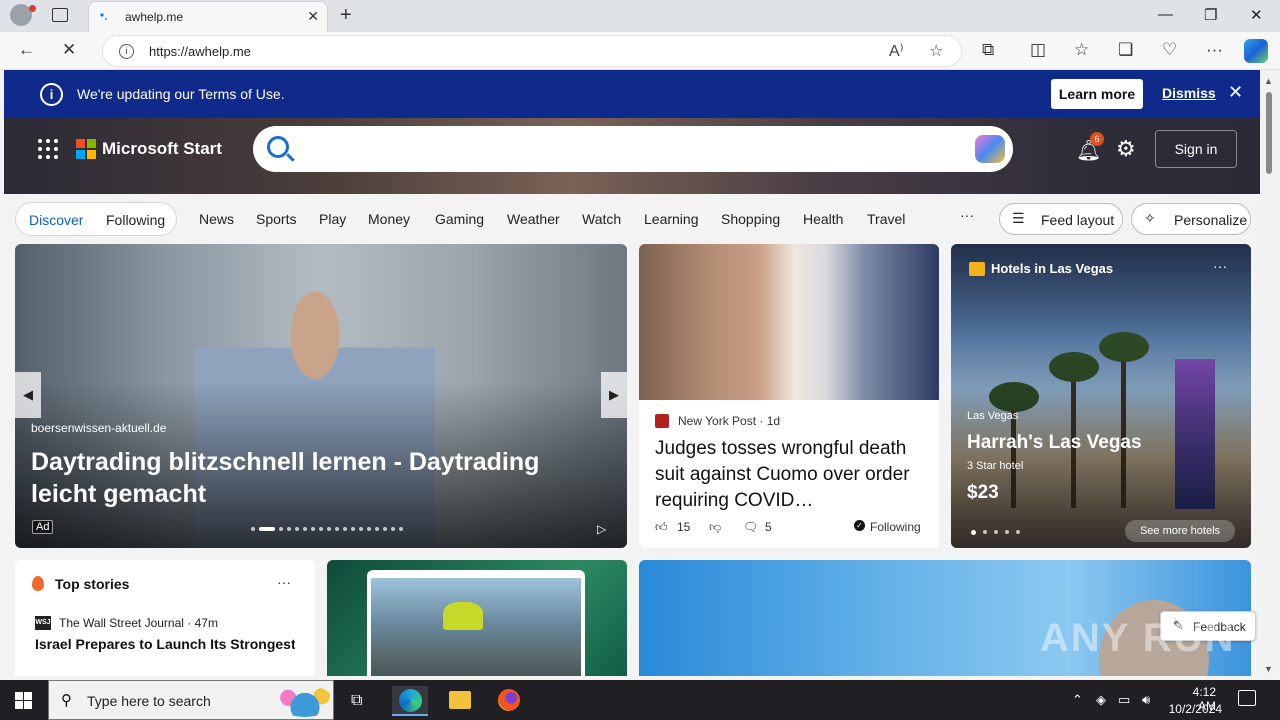 This screenshot has height=720, width=1280. Describe the element at coordinates (56, 220) in the screenshot. I see `tab-discover: Discover` at that location.